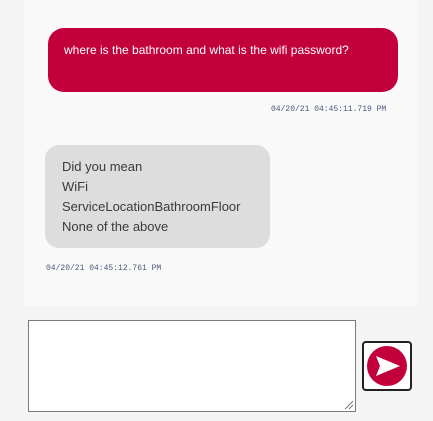 This screenshot has width=433, height=421. I want to click on bot-message-timestamp: 04/20/21 04:45:12.761 PM, so click(104, 268).